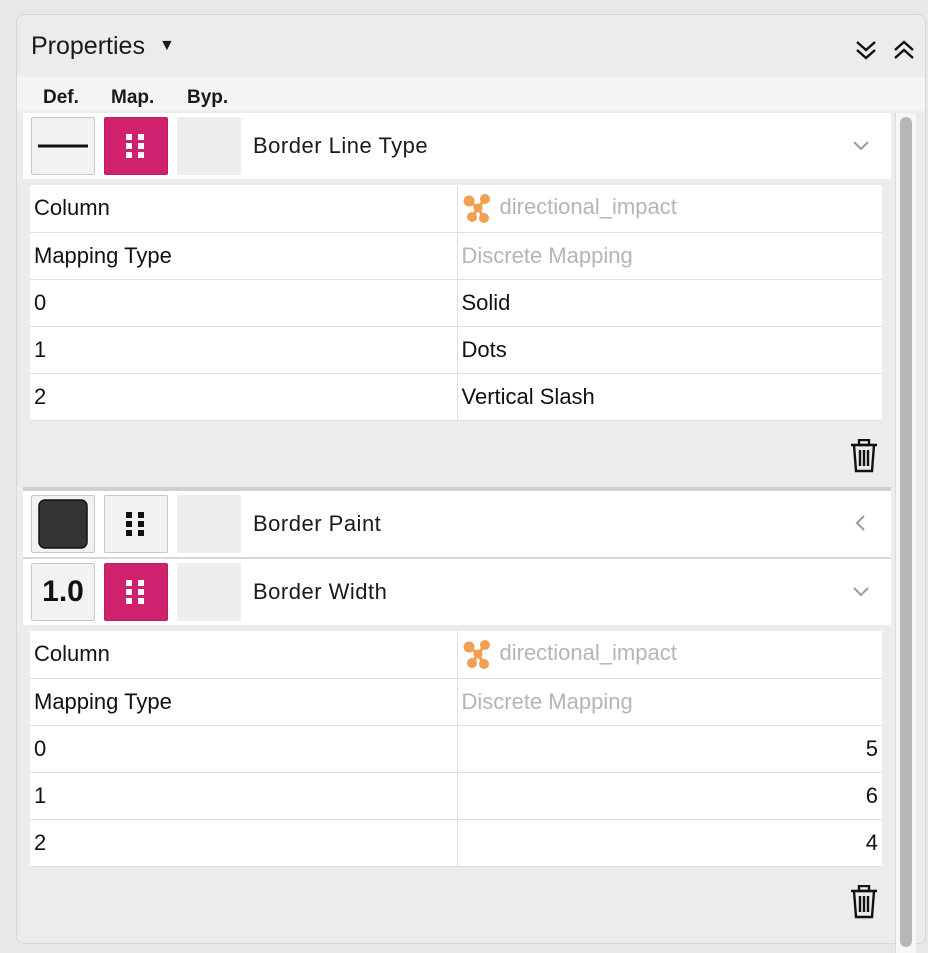  Describe the element at coordinates (471, 94) in the screenshot. I see `column-headers: Def. Map. Byp.` at that location.